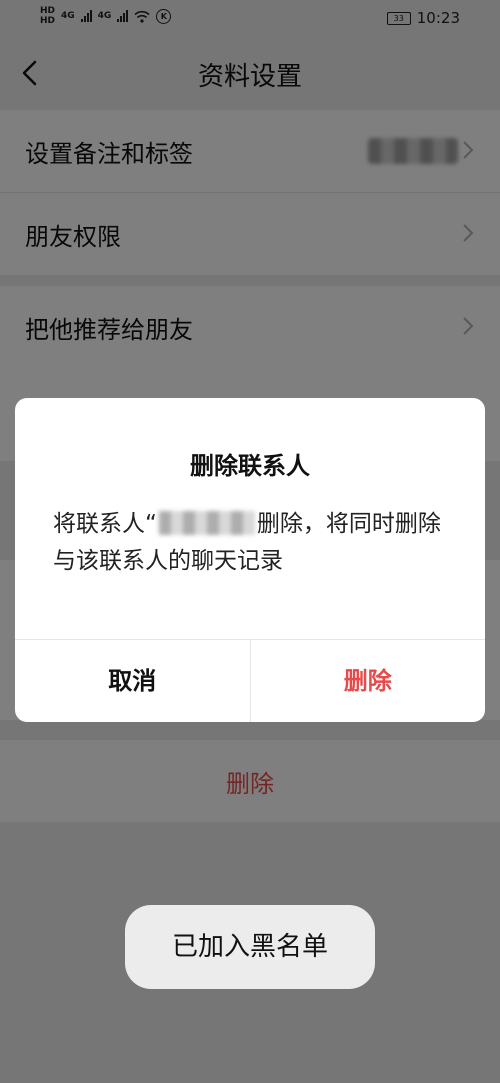  I want to click on dialog-actions: 取消 删除, so click(250, 680).